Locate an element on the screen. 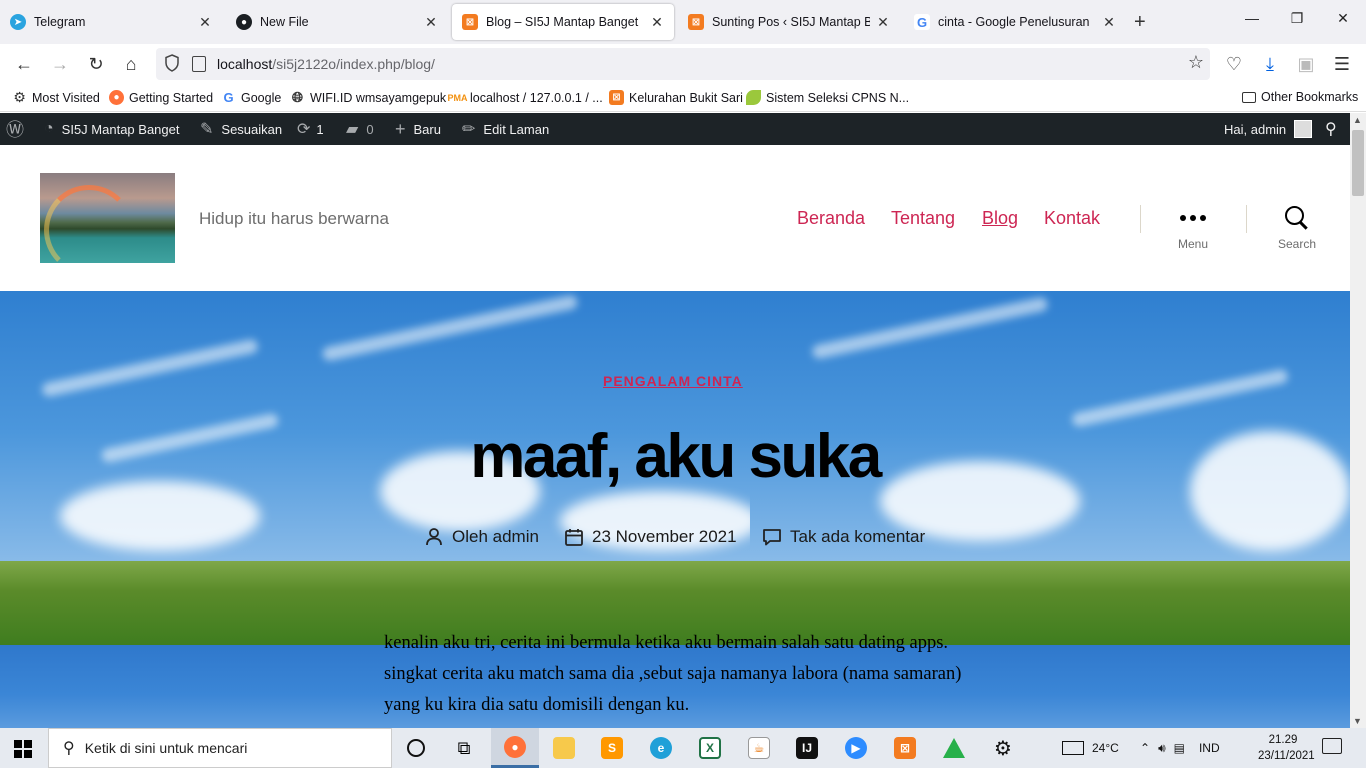 This screenshot has width=1366, height=768. comments-button: ▰ 0 is located at coordinates (360, 129).